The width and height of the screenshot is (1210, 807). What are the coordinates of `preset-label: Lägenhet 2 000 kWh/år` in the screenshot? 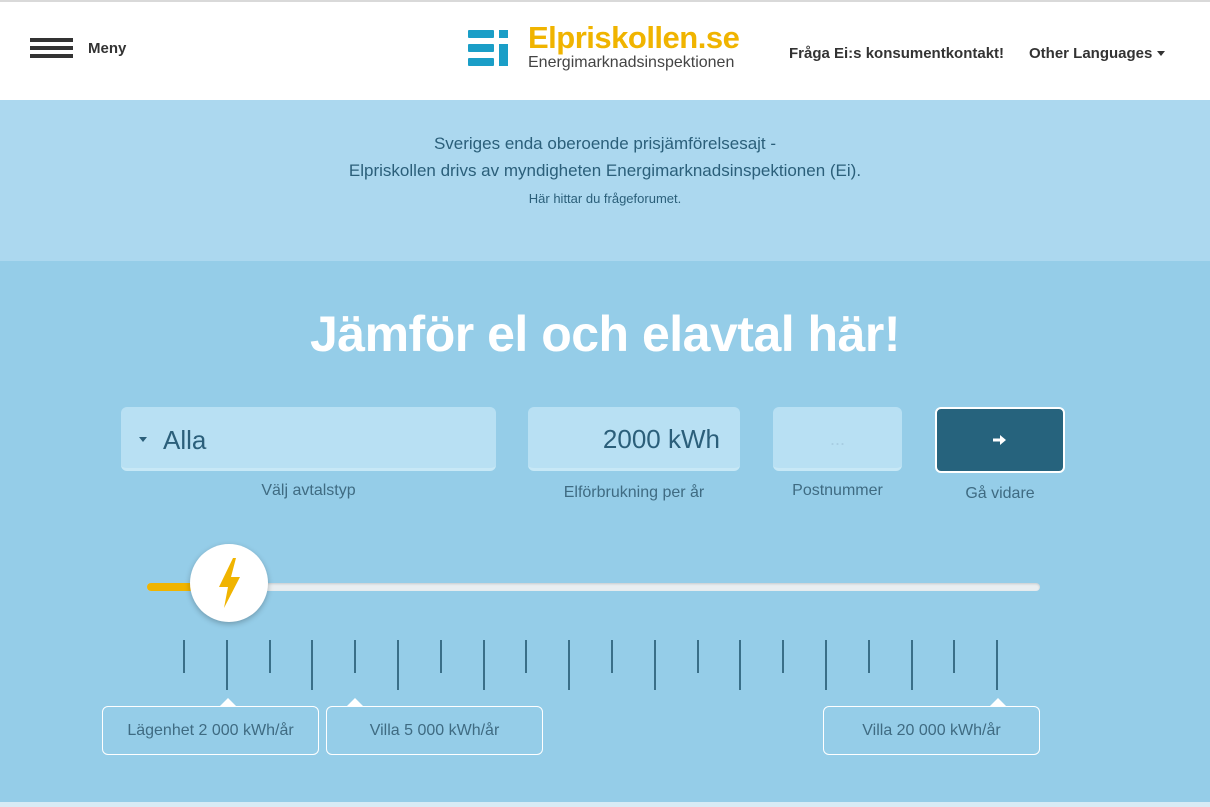 It's located at (210, 730).